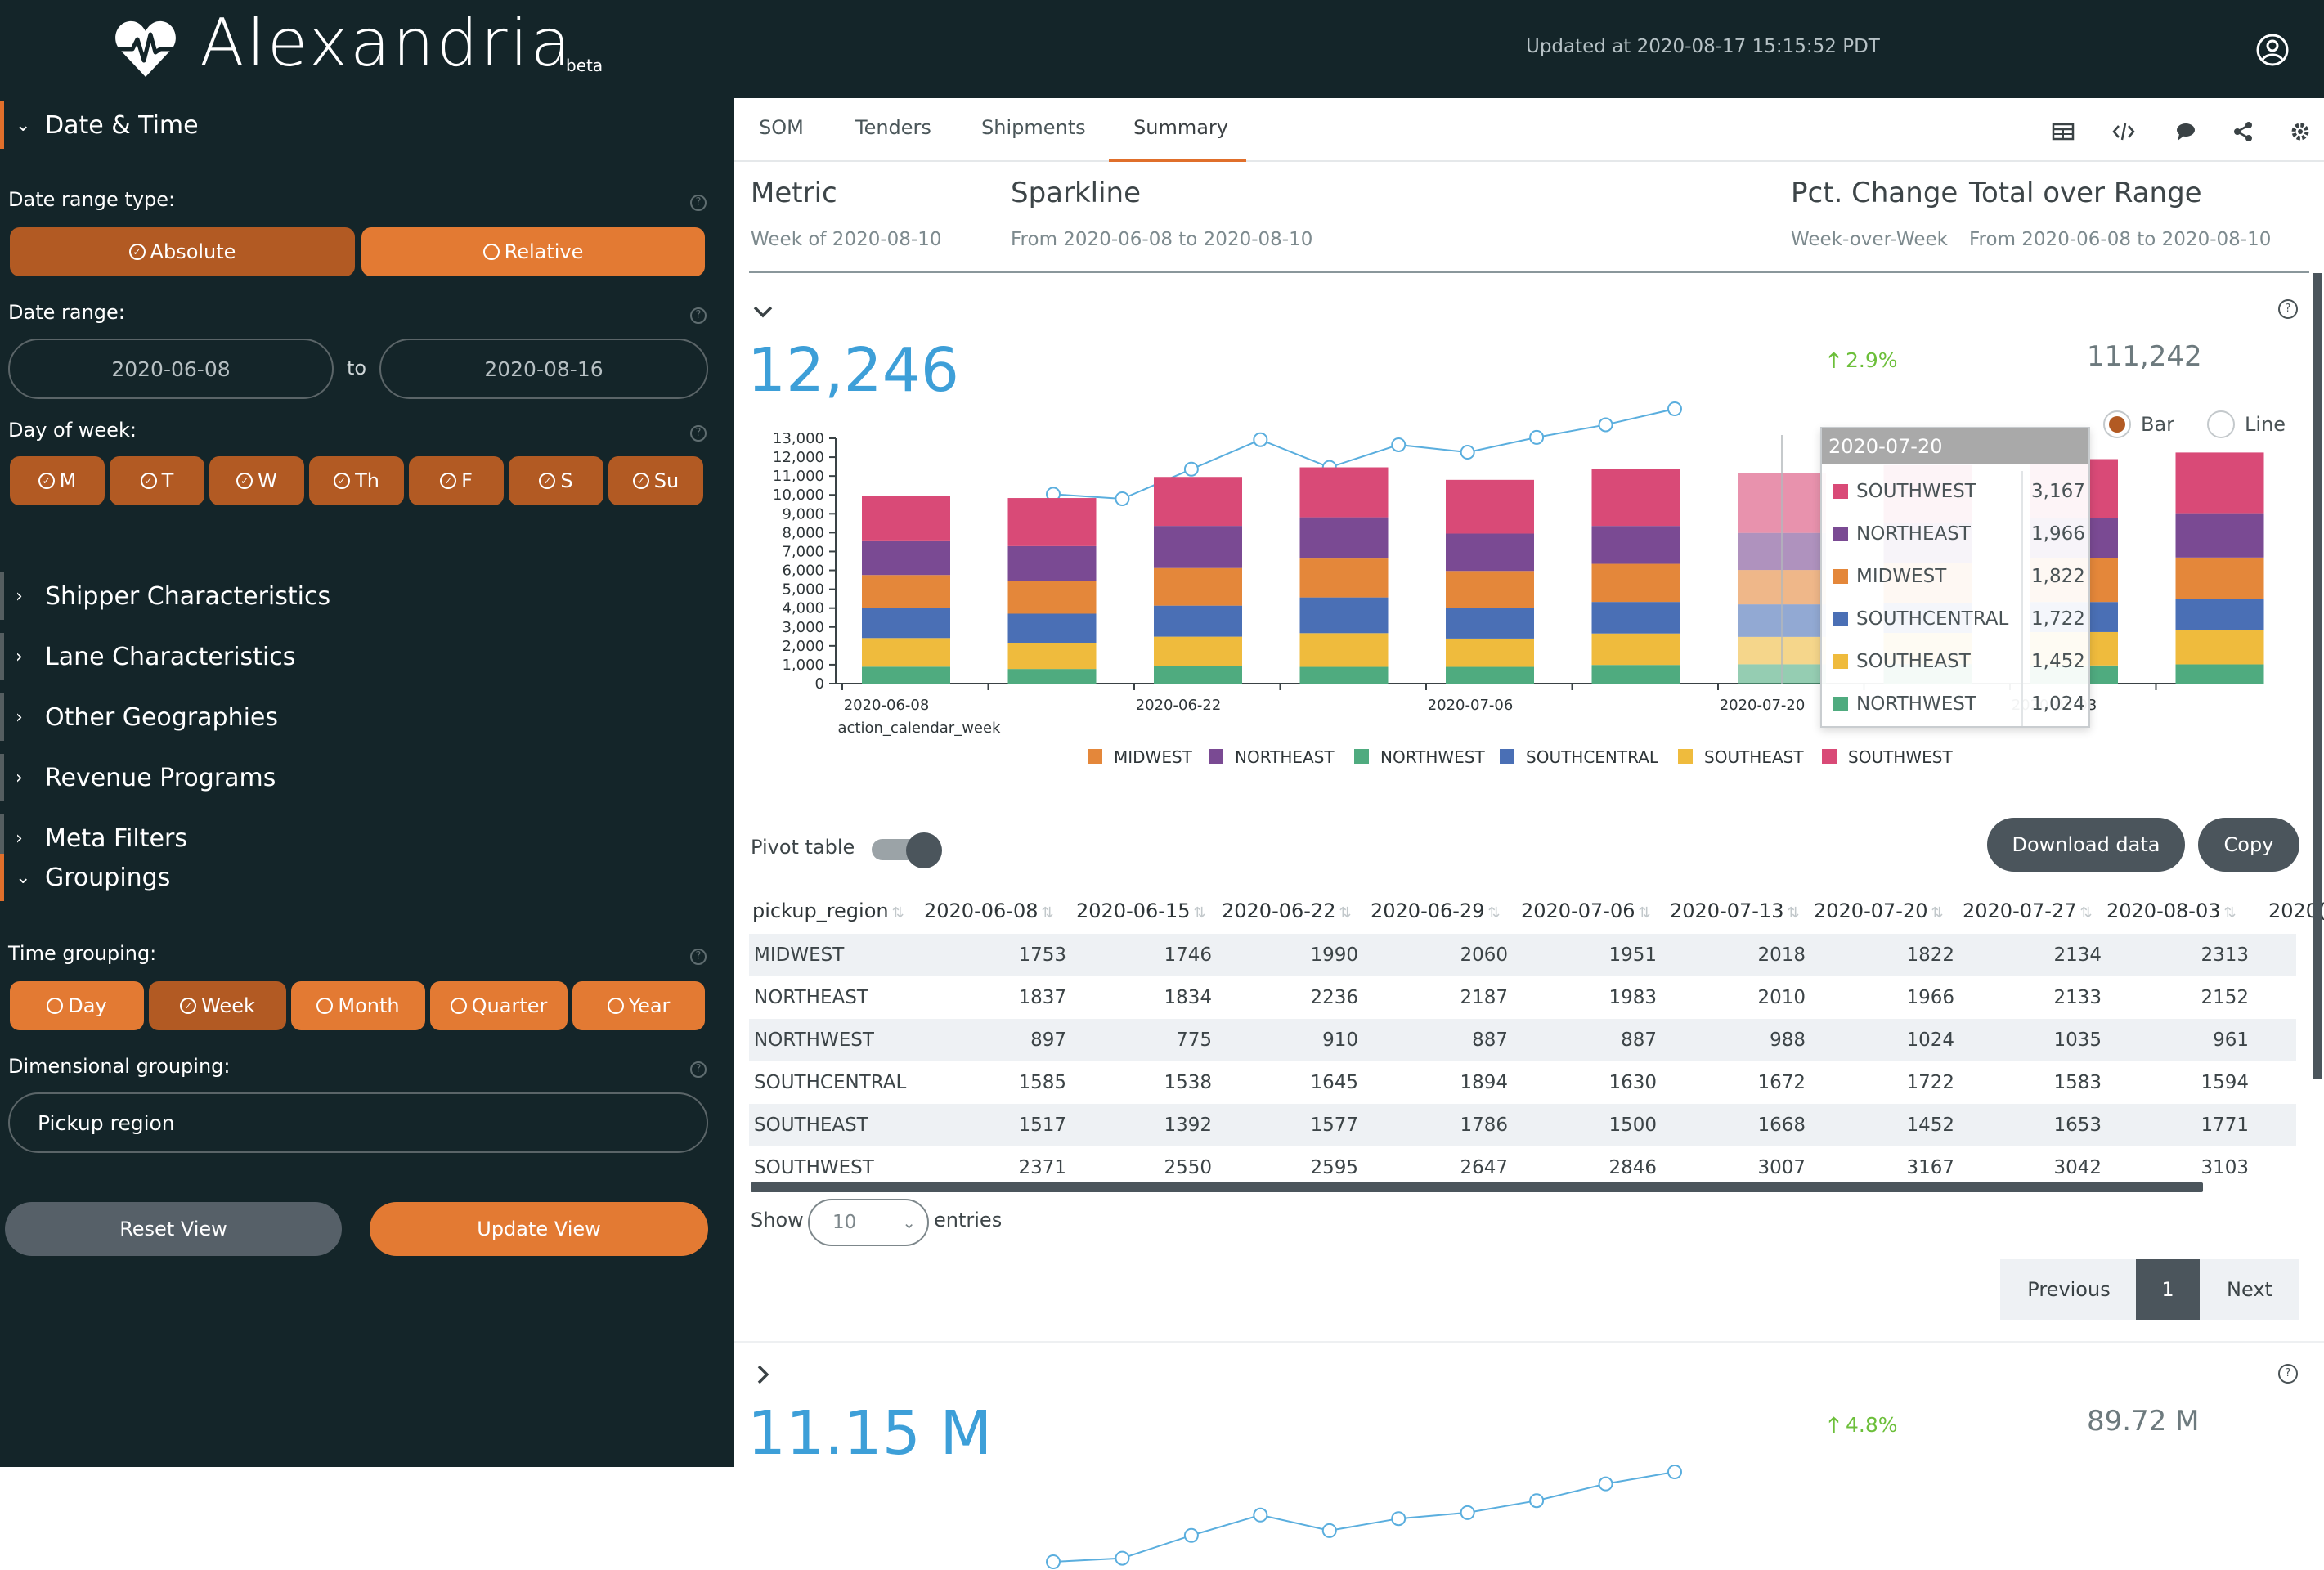 The height and width of the screenshot is (1570, 2324). What do you see at coordinates (174, 1229) in the screenshot?
I see `reset-view-button: Reset View` at bounding box center [174, 1229].